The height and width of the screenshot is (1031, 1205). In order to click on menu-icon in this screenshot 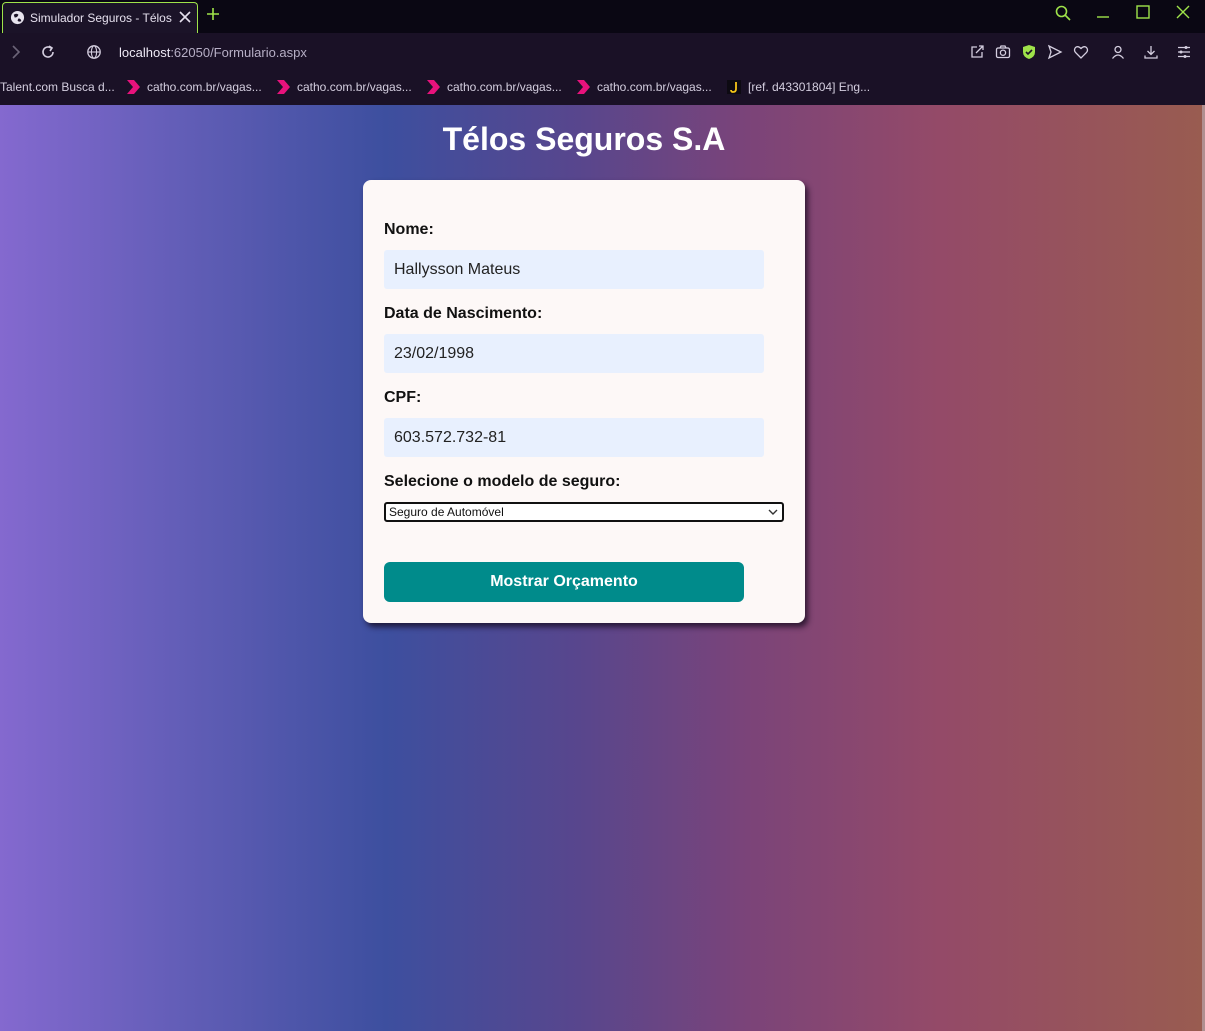, I will do `click(1184, 52)`.